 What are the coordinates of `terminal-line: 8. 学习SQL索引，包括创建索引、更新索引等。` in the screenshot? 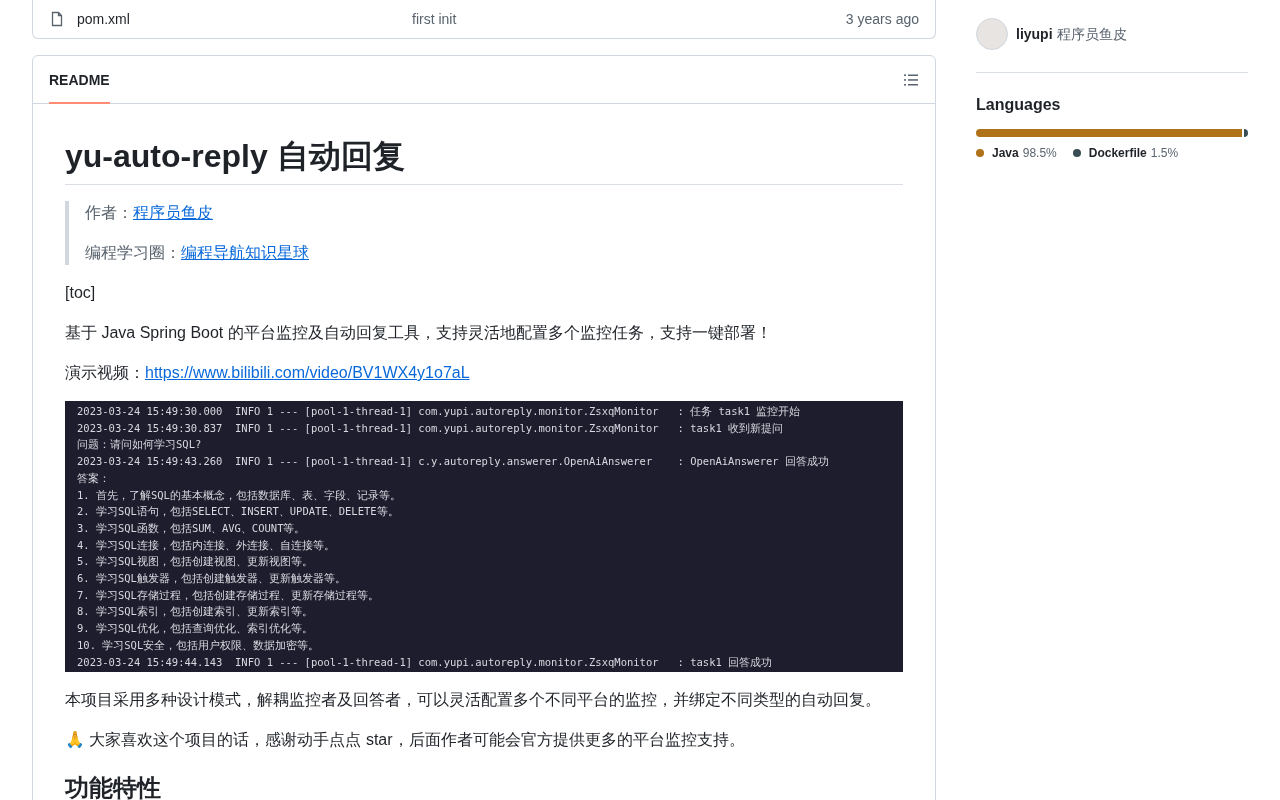 It's located at (195, 612).